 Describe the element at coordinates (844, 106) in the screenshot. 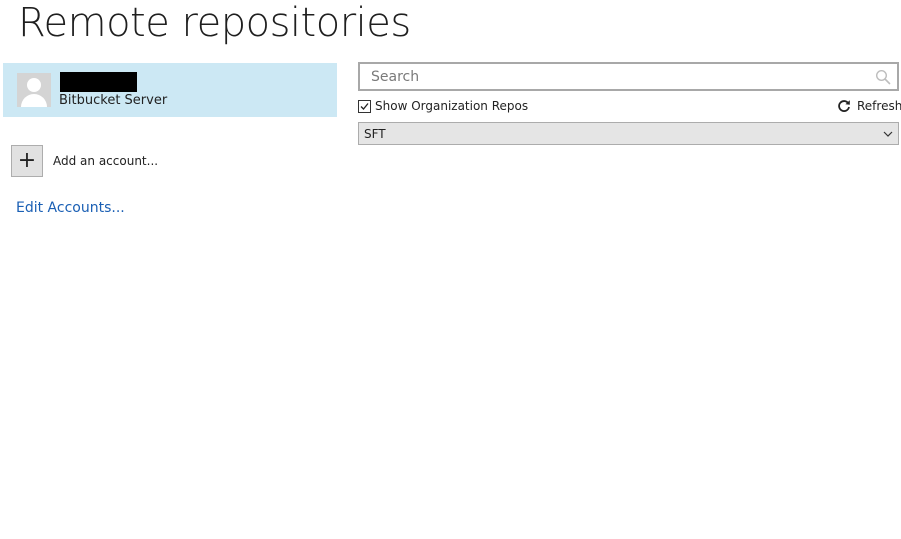

I see `refresh-icon` at that location.